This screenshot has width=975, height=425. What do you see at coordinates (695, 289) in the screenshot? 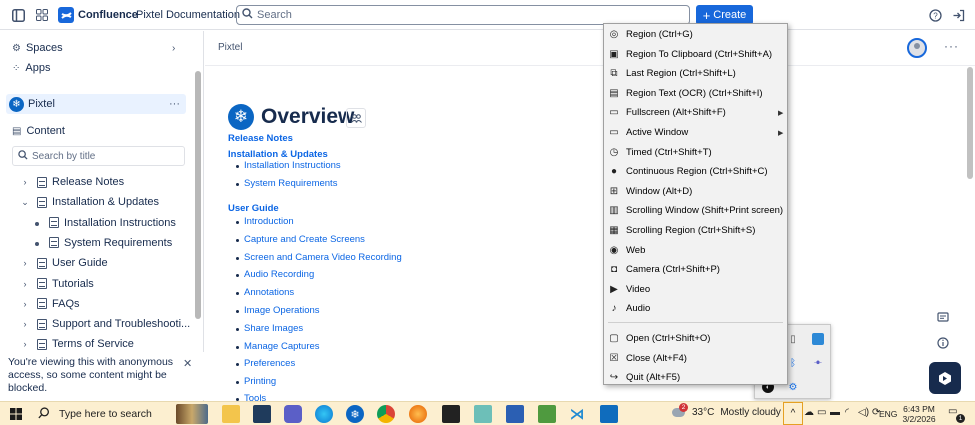
I see `context-menu-item: ▶ Video` at bounding box center [695, 289].